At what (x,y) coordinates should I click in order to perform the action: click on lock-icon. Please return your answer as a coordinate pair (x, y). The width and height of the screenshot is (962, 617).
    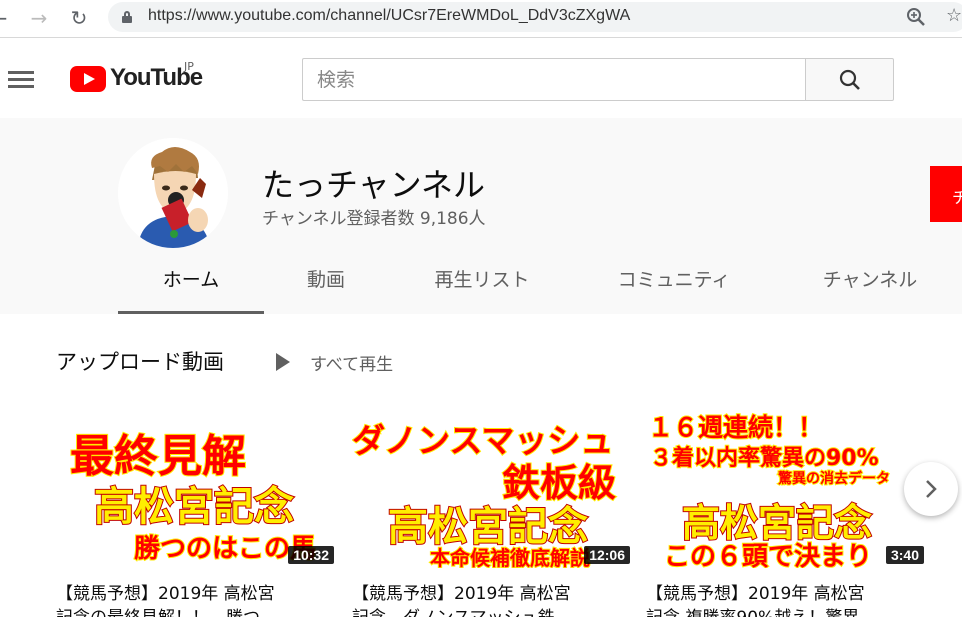
    Looking at the image, I should click on (127, 17).